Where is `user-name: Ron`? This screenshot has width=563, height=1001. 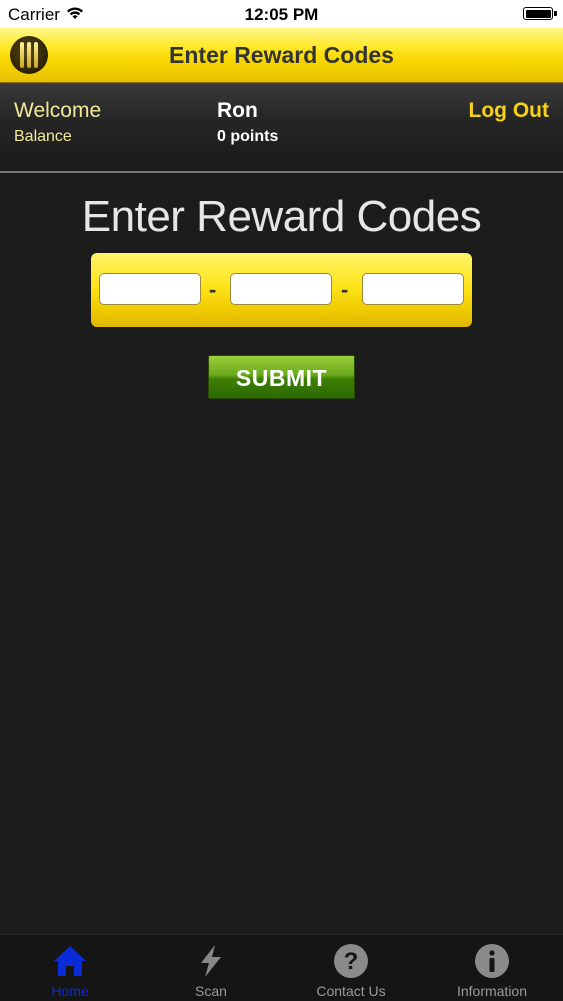
user-name: Ron is located at coordinates (237, 110).